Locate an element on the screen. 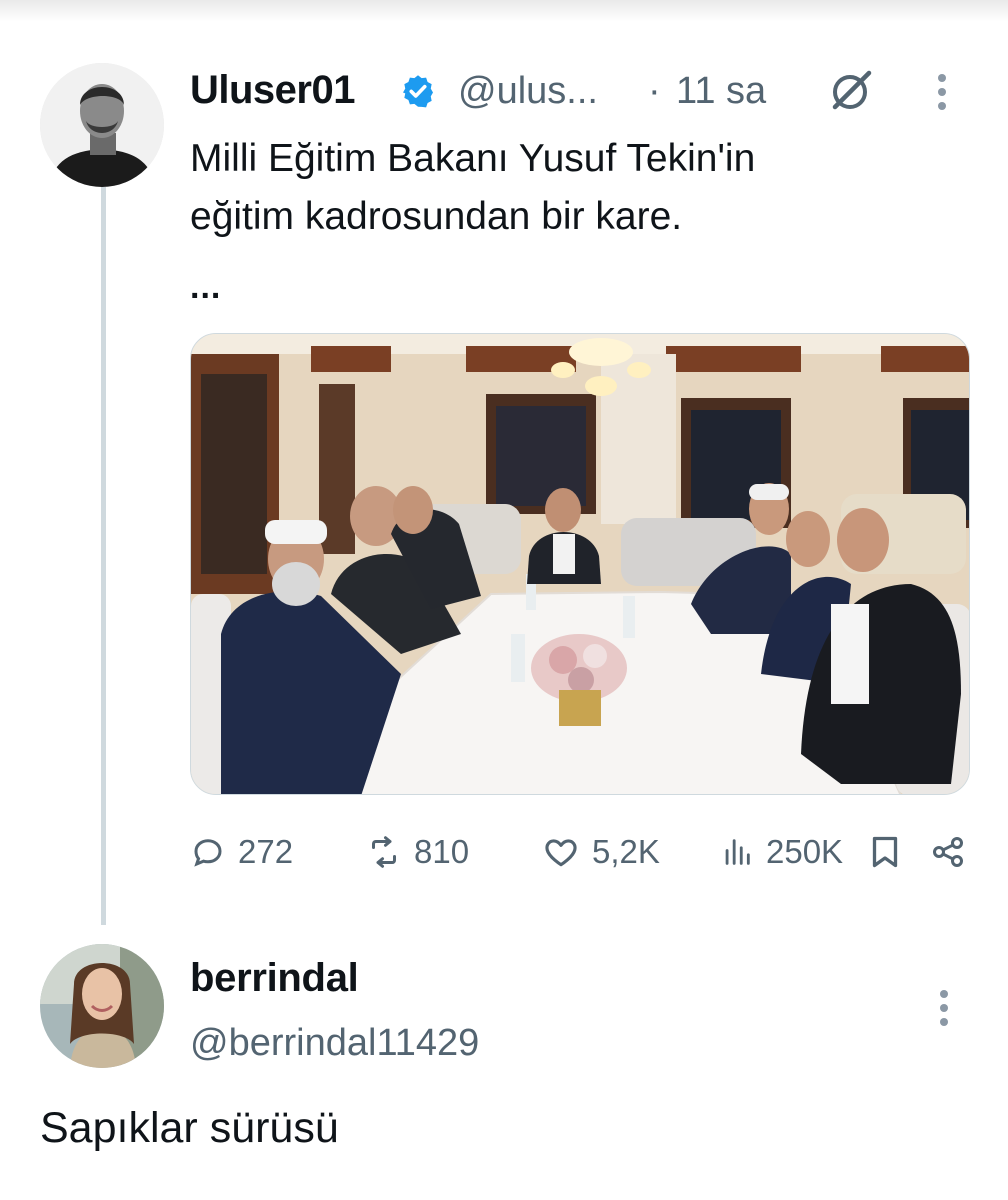  views-button: 250K is located at coordinates (781, 852).